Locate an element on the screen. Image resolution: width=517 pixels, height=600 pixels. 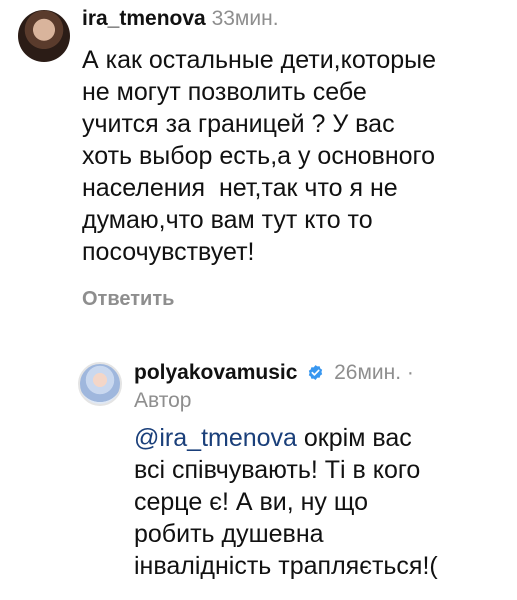
verified-badge-icon is located at coordinates (316, 372).